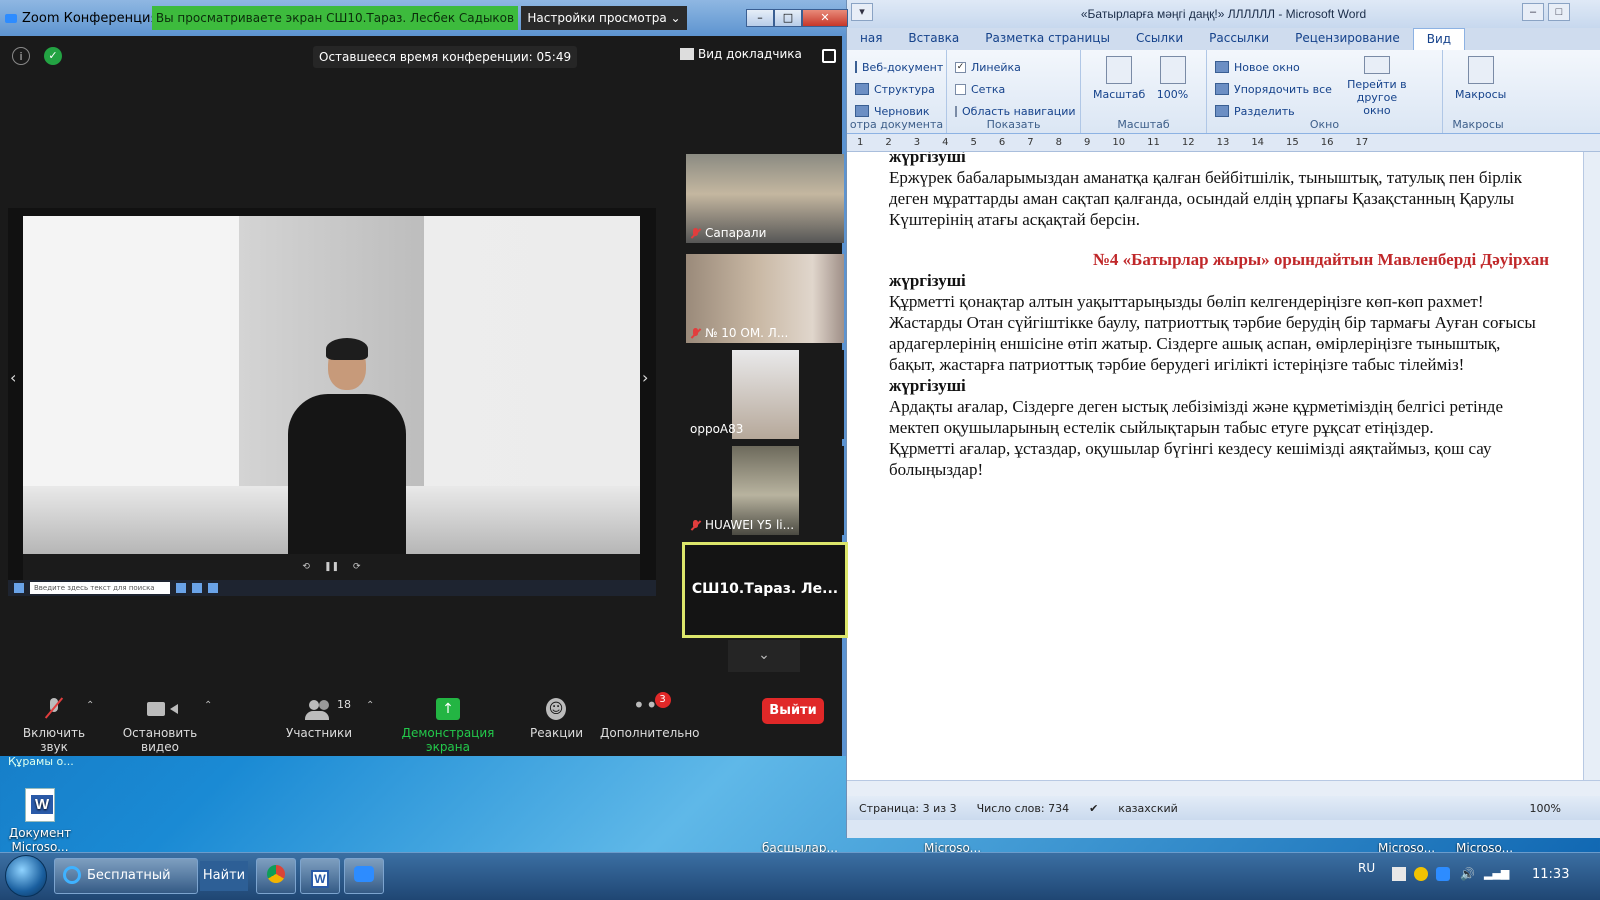 Image resolution: width=1600 pixels, height=900 pixels. Describe the element at coordinates (1533, 12) in the screenshot. I see `word-minimize-button: –` at that location.